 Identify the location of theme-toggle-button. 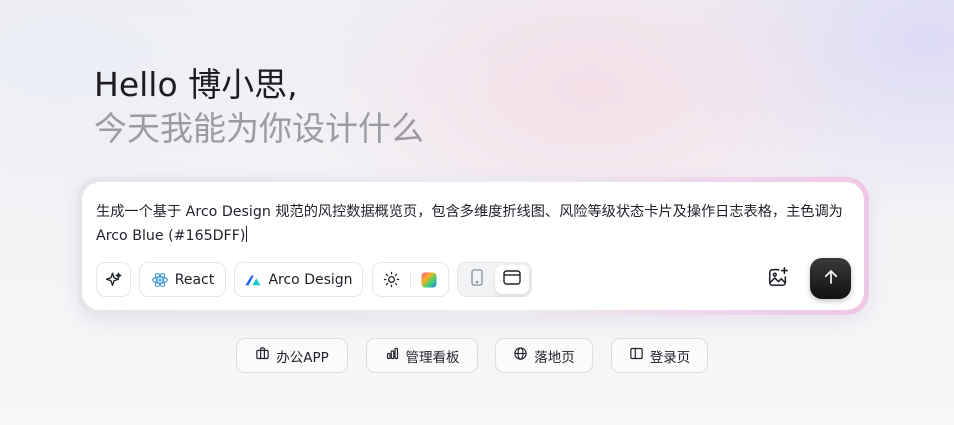
(391, 279).